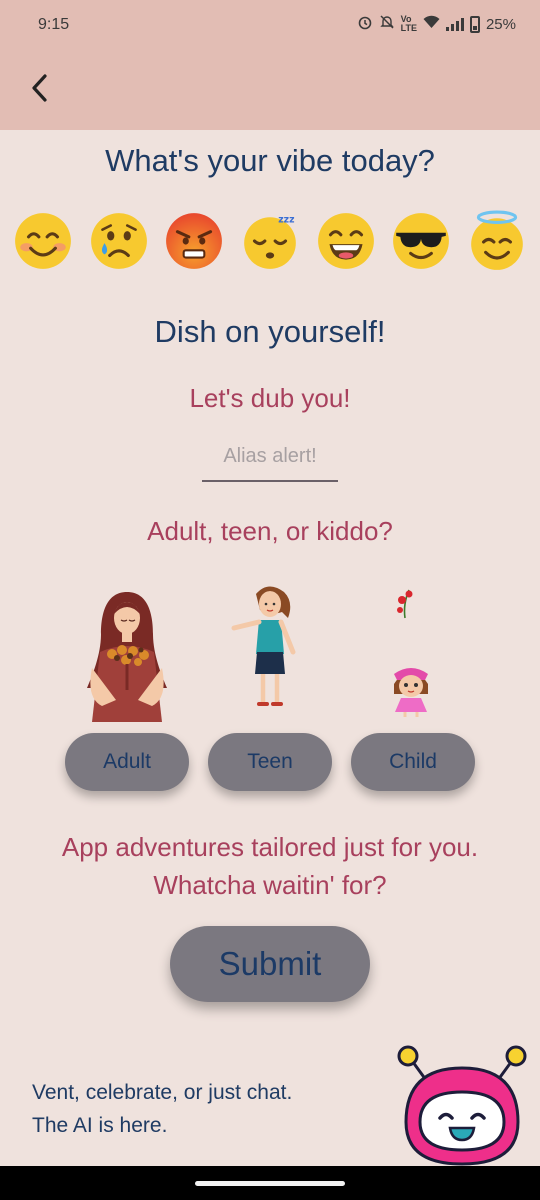  I want to click on system-nav-bar, so click(270, 1183).